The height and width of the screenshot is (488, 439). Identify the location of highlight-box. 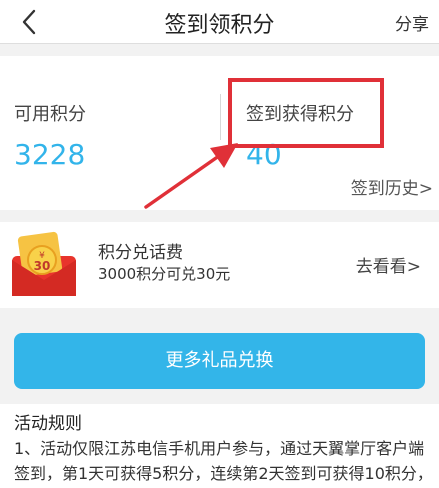
(306, 113).